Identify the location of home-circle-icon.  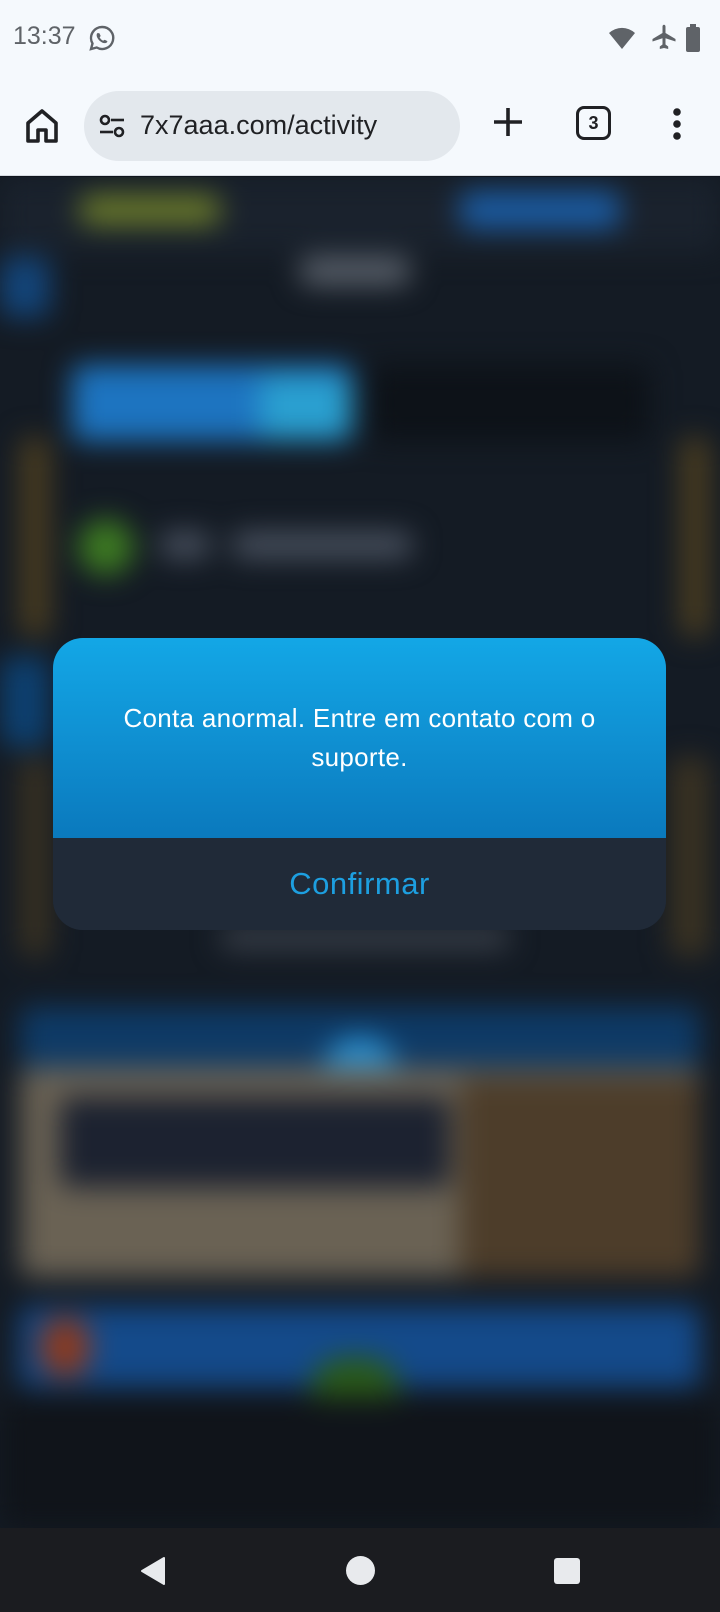
(360, 1570).